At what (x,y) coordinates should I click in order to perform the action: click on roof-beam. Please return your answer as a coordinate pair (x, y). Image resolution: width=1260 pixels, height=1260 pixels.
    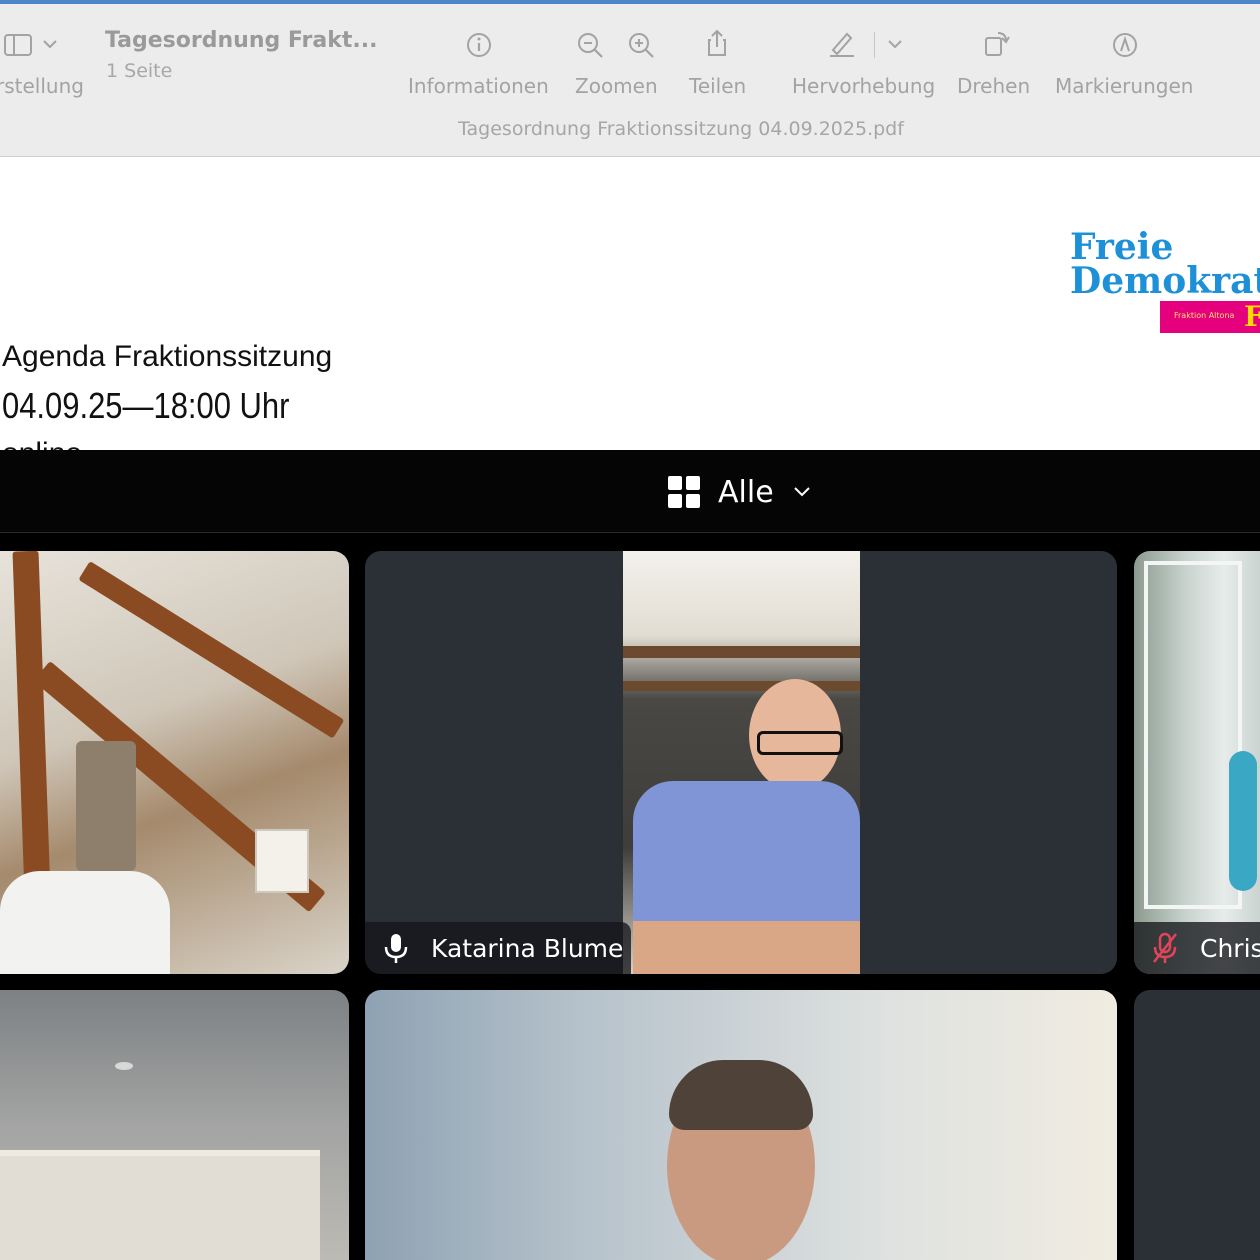
    Looking at the image, I should click on (211, 650).